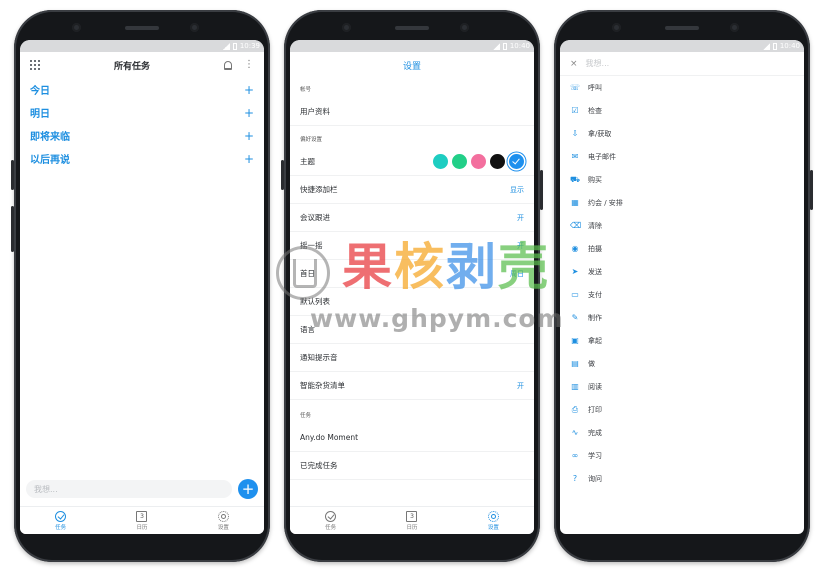  Describe the element at coordinates (576, 225) in the screenshot. I see `clean-icon: ⌫` at that location.